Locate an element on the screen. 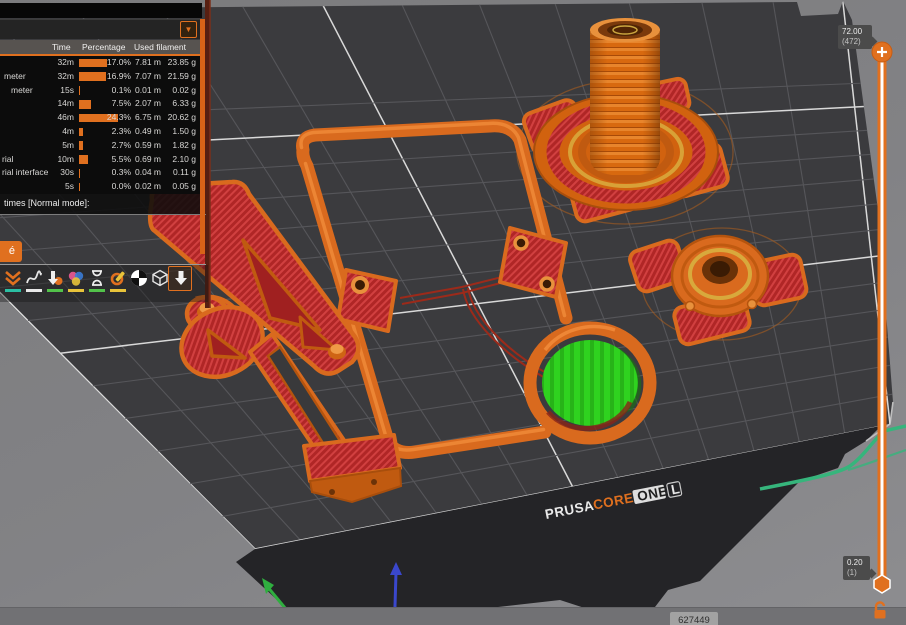 The height and width of the screenshot is (625, 906). top-layer-height: 72.00 is located at coordinates (852, 31).